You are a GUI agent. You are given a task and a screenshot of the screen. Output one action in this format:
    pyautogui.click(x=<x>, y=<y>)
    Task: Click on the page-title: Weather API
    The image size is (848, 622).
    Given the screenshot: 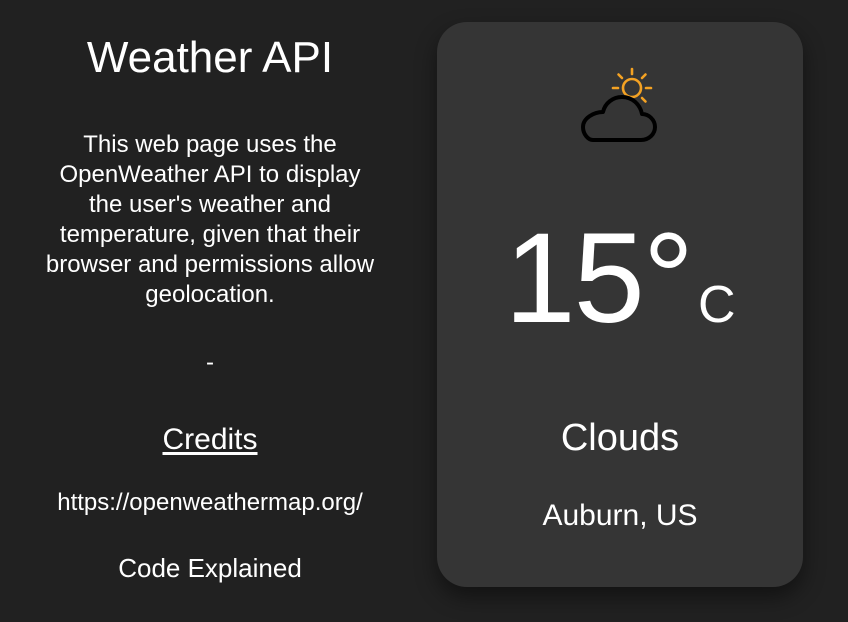 What is the action you would take?
    pyautogui.click(x=210, y=57)
    